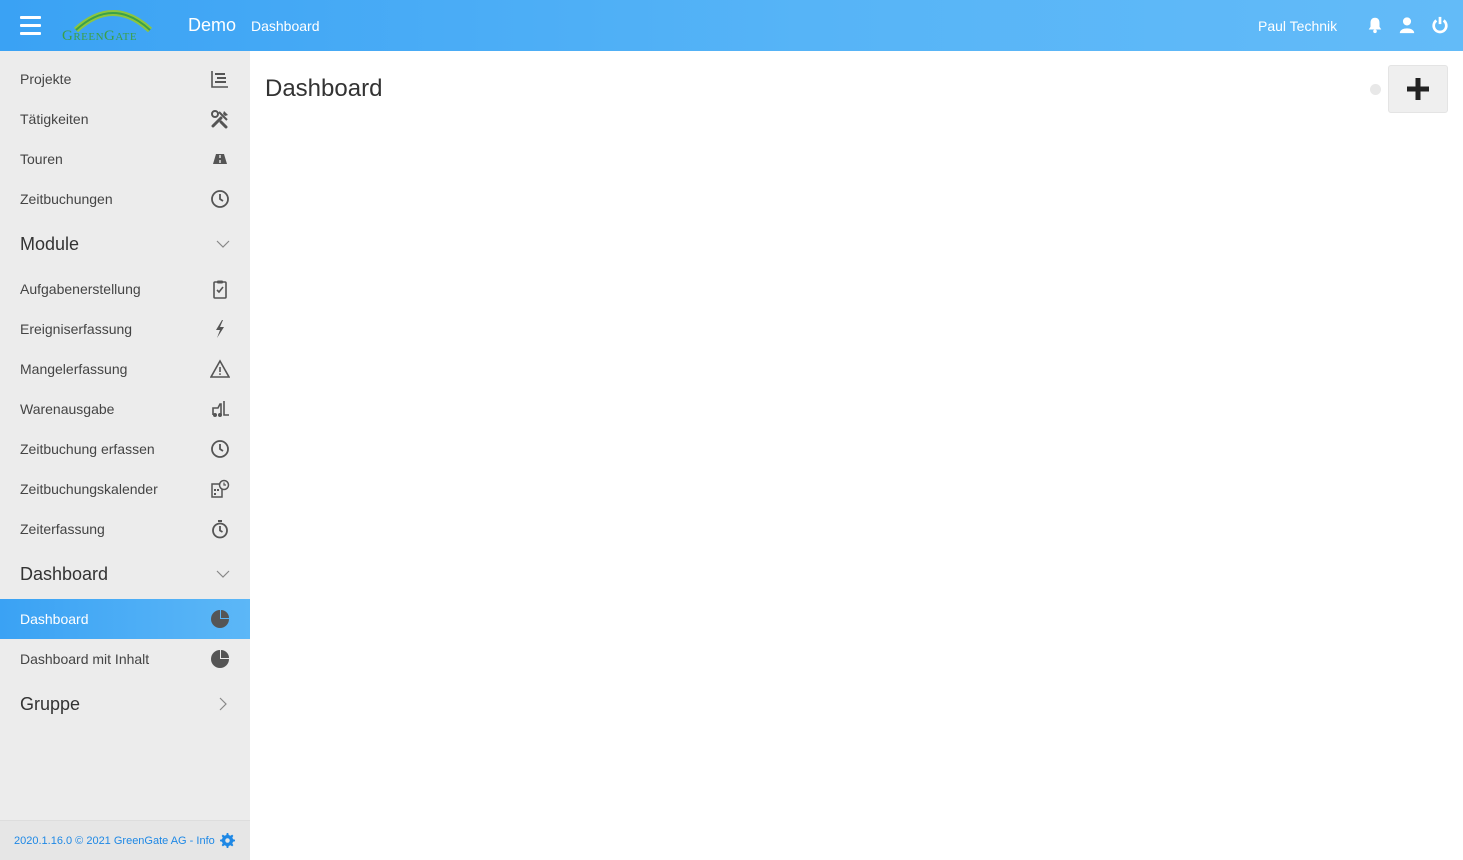  I want to click on app-title: Demo, so click(212, 25).